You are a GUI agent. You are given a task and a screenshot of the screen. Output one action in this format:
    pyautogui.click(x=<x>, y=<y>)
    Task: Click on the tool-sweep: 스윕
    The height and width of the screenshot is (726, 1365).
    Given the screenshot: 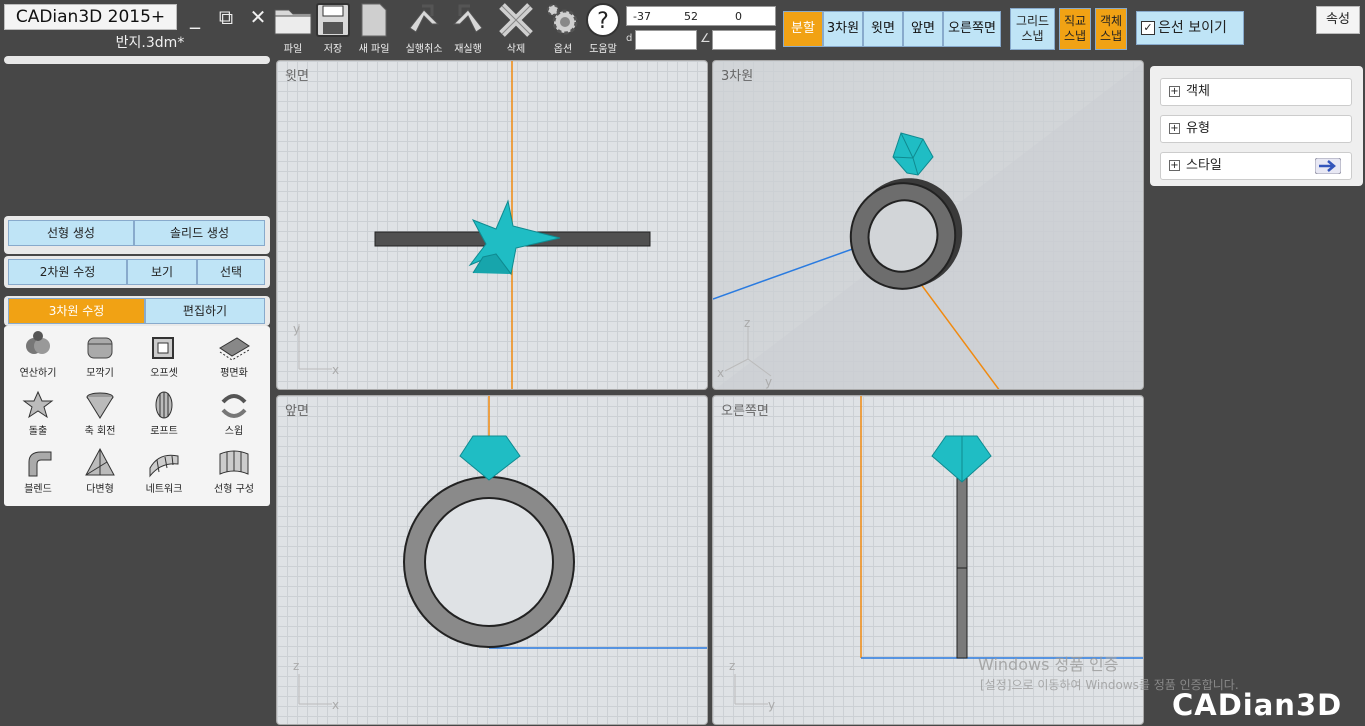 What is the action you would take?
    pyautogui.click(x=234, y=417)
    